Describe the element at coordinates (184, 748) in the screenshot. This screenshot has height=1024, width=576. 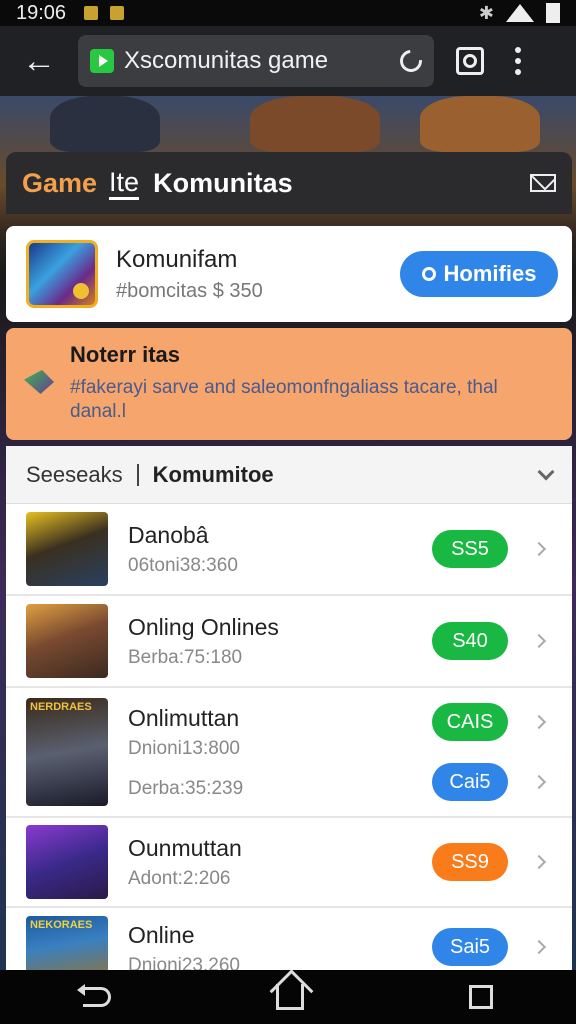
I see `item-meta: Dnioni13:800` at that location.